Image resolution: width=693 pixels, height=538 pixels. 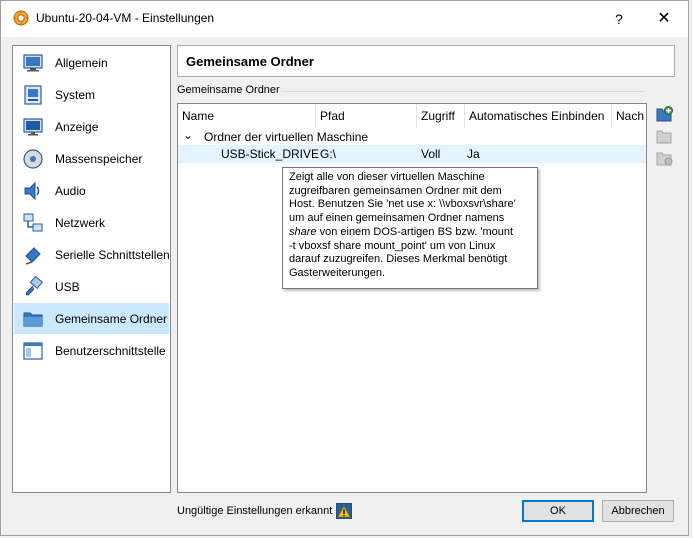 What do you see at coordinates (337, 272) in the screenshot?
I see `tooltip-line: Gasterweiterungen.` at bounding box center [337, 272].